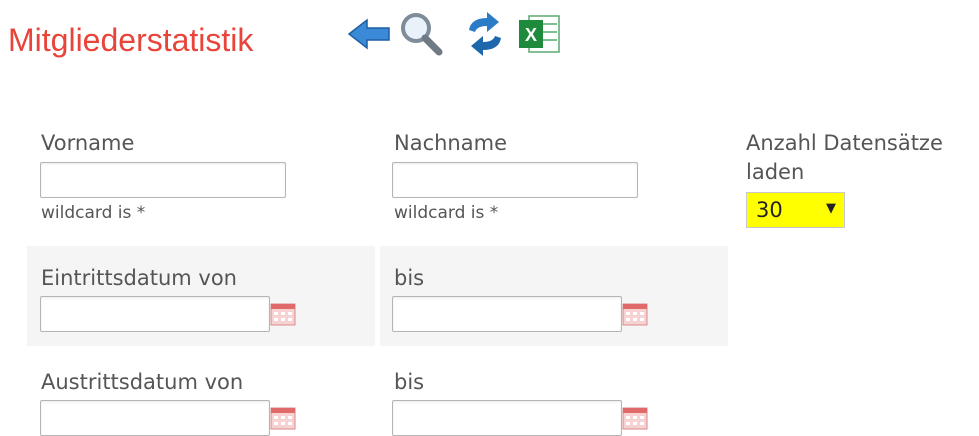  I want to click on vorname-label: Vorname, so click(88, 143).